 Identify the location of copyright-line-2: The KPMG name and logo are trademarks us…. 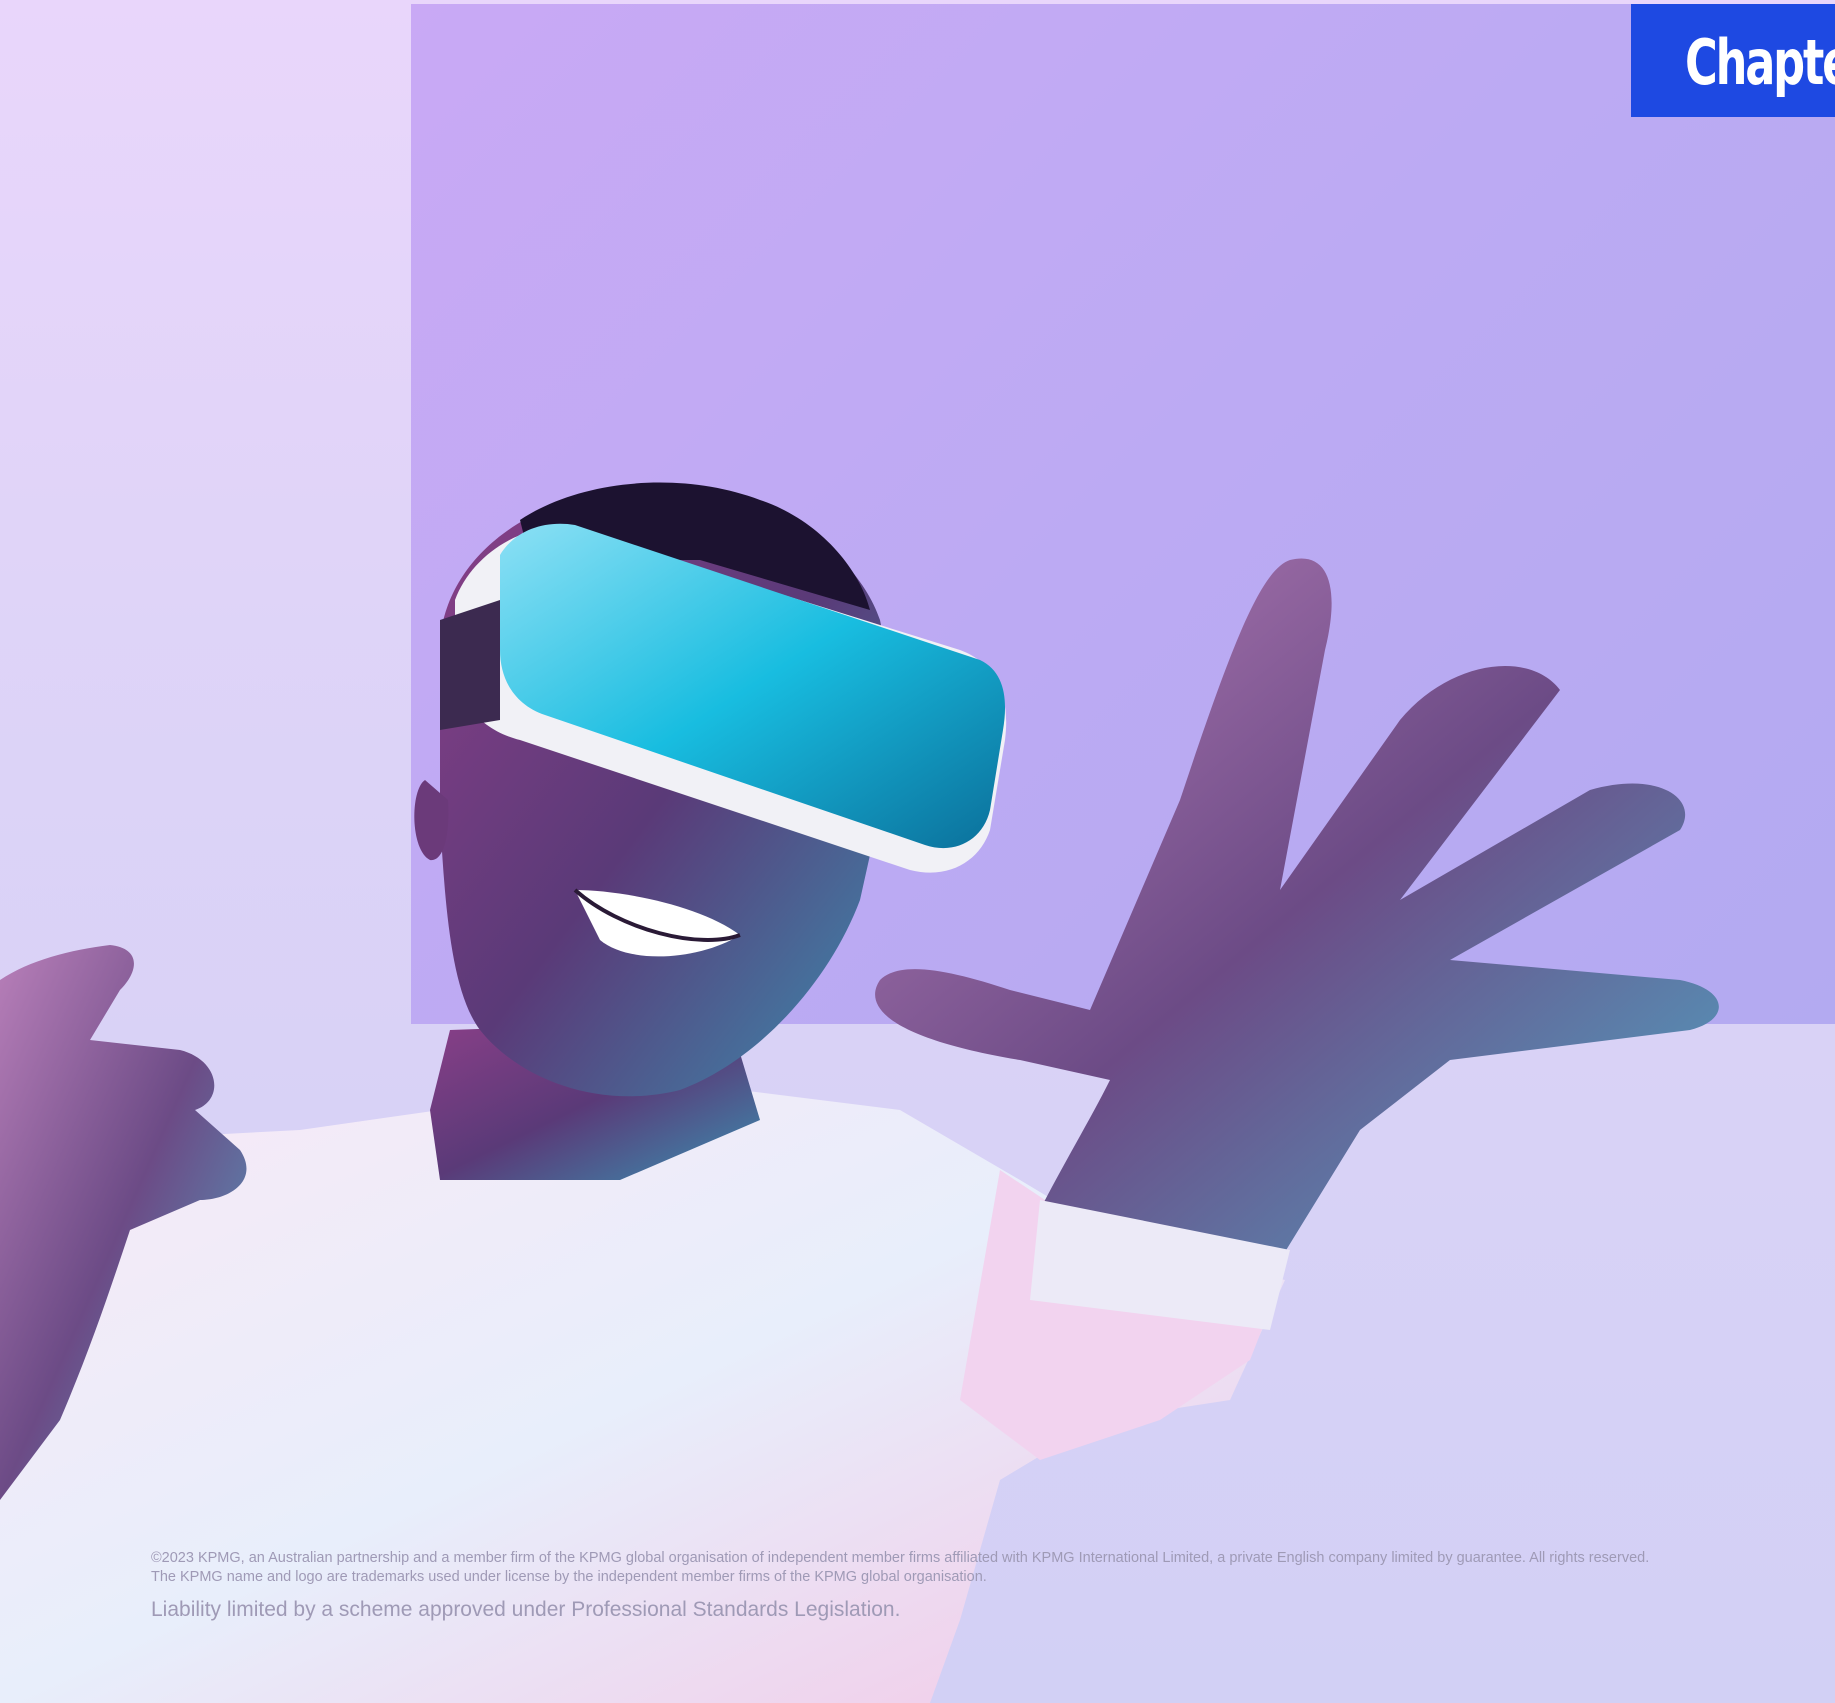
(569, 1577).